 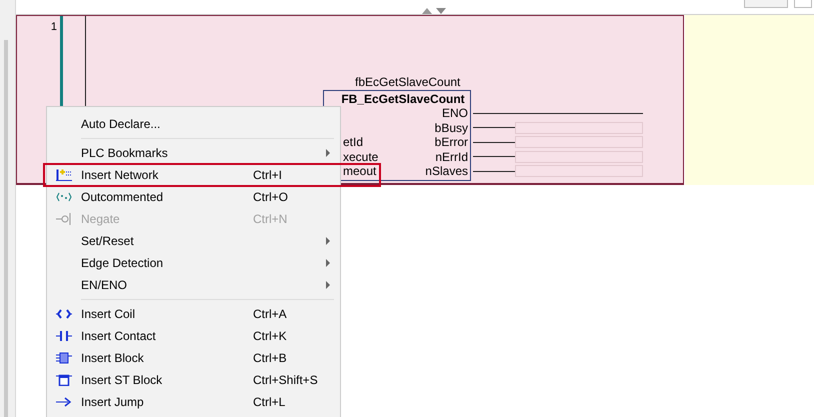 What do you see at coordinates (64, 402) in the screenshot?
I see `jump-arrow-icon` at bounding box center [64, 402].